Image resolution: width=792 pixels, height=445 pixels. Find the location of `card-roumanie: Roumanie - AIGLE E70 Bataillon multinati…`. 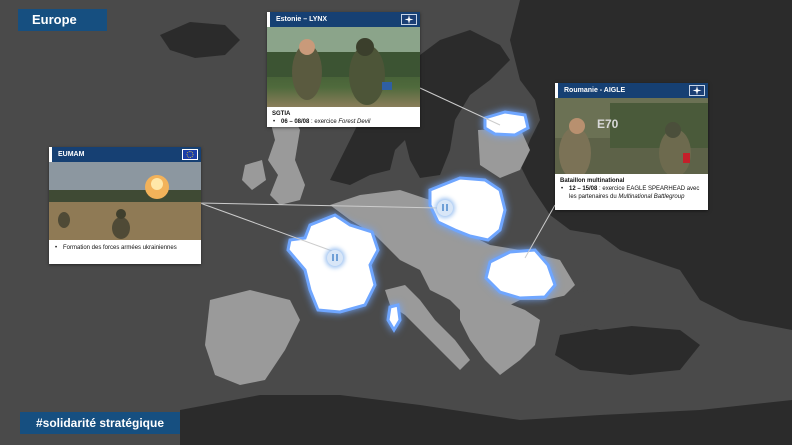

card-roumanie: Roumanie - AIGLE E70 Bataillon multinati… is located at coordinates (631, 146).